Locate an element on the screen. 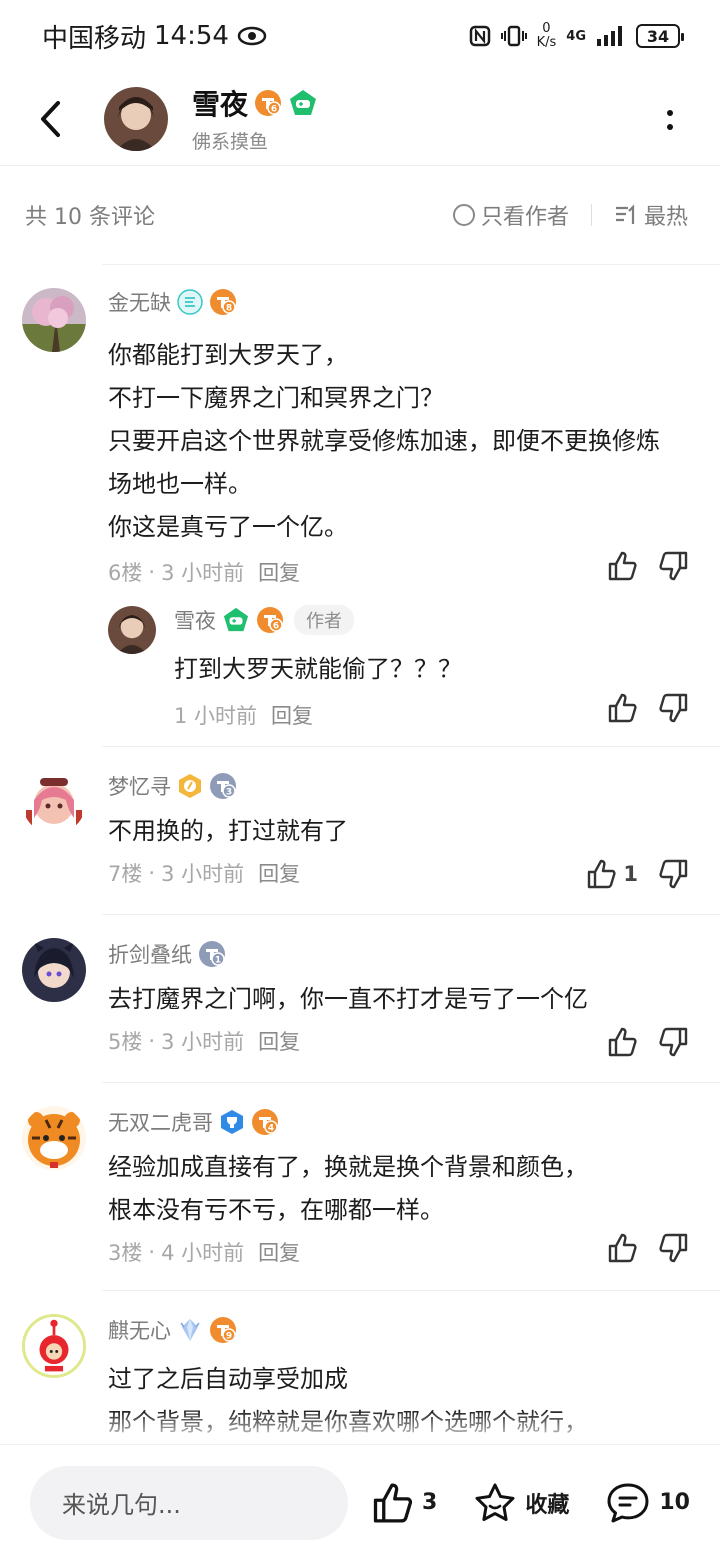 The height and width of the screenshot is (1560, 720). svg-text: 9 is located at coordinates (229, 1337).